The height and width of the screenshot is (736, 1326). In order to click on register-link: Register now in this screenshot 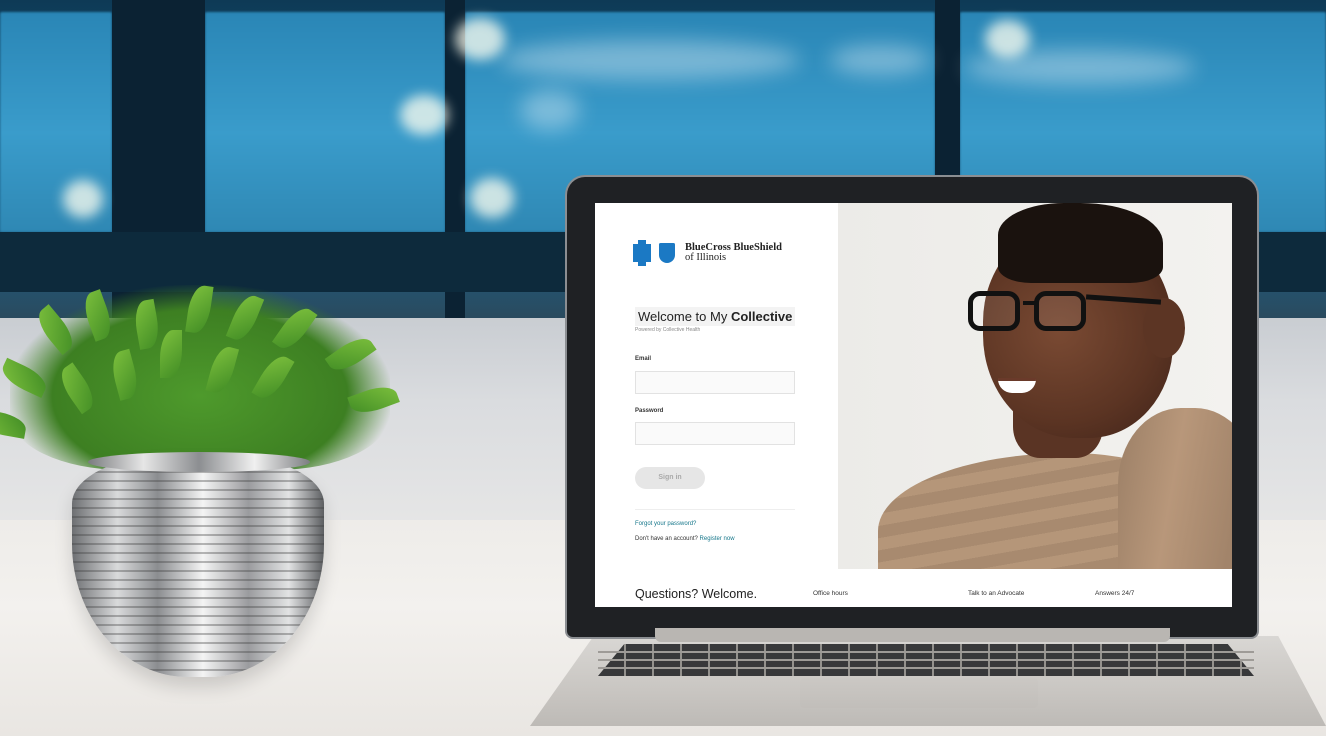, I will do `click(717, 539)`.